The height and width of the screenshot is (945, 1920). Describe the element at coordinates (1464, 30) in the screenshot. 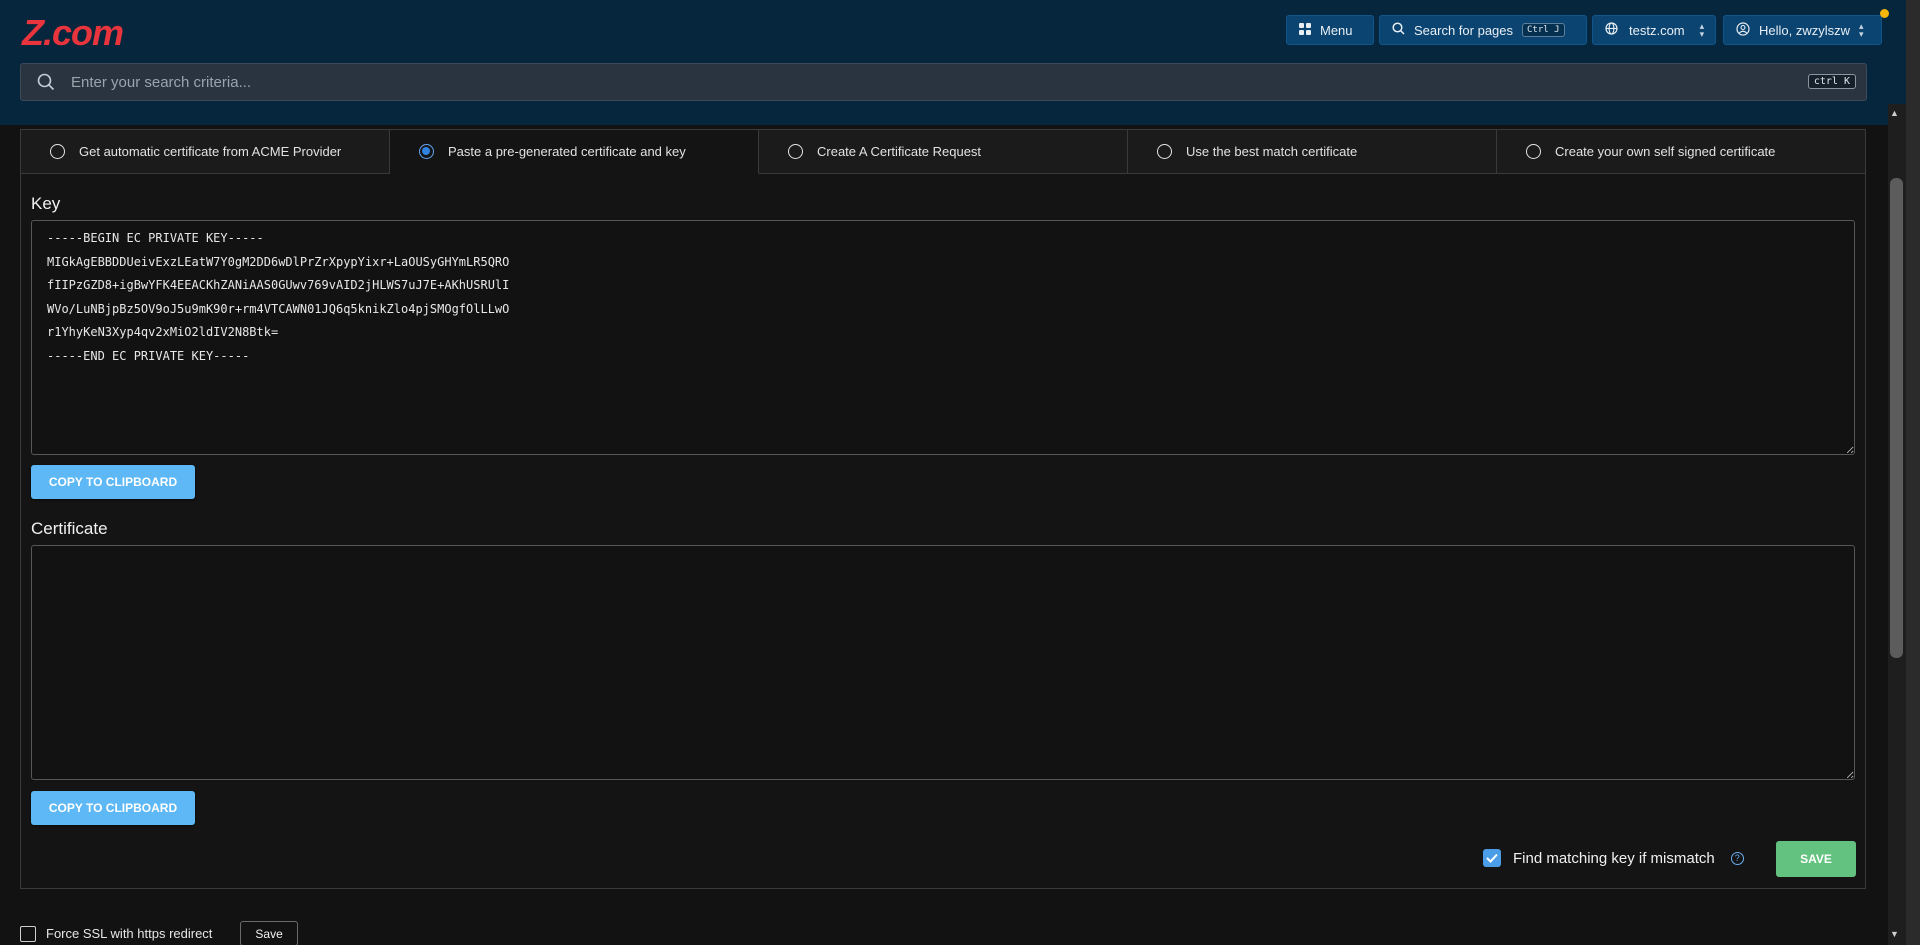

I see `search-pages-label: Search for pages` at that location.